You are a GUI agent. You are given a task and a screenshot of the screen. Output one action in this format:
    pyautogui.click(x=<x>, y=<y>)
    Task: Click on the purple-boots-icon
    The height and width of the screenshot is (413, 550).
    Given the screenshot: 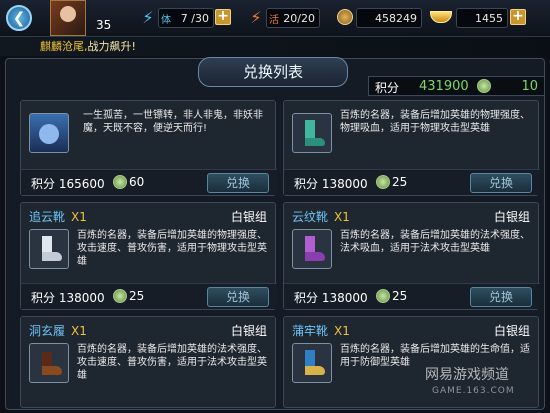 What is the action you would take?
    pyautogui.click(x=312, y=249)
    